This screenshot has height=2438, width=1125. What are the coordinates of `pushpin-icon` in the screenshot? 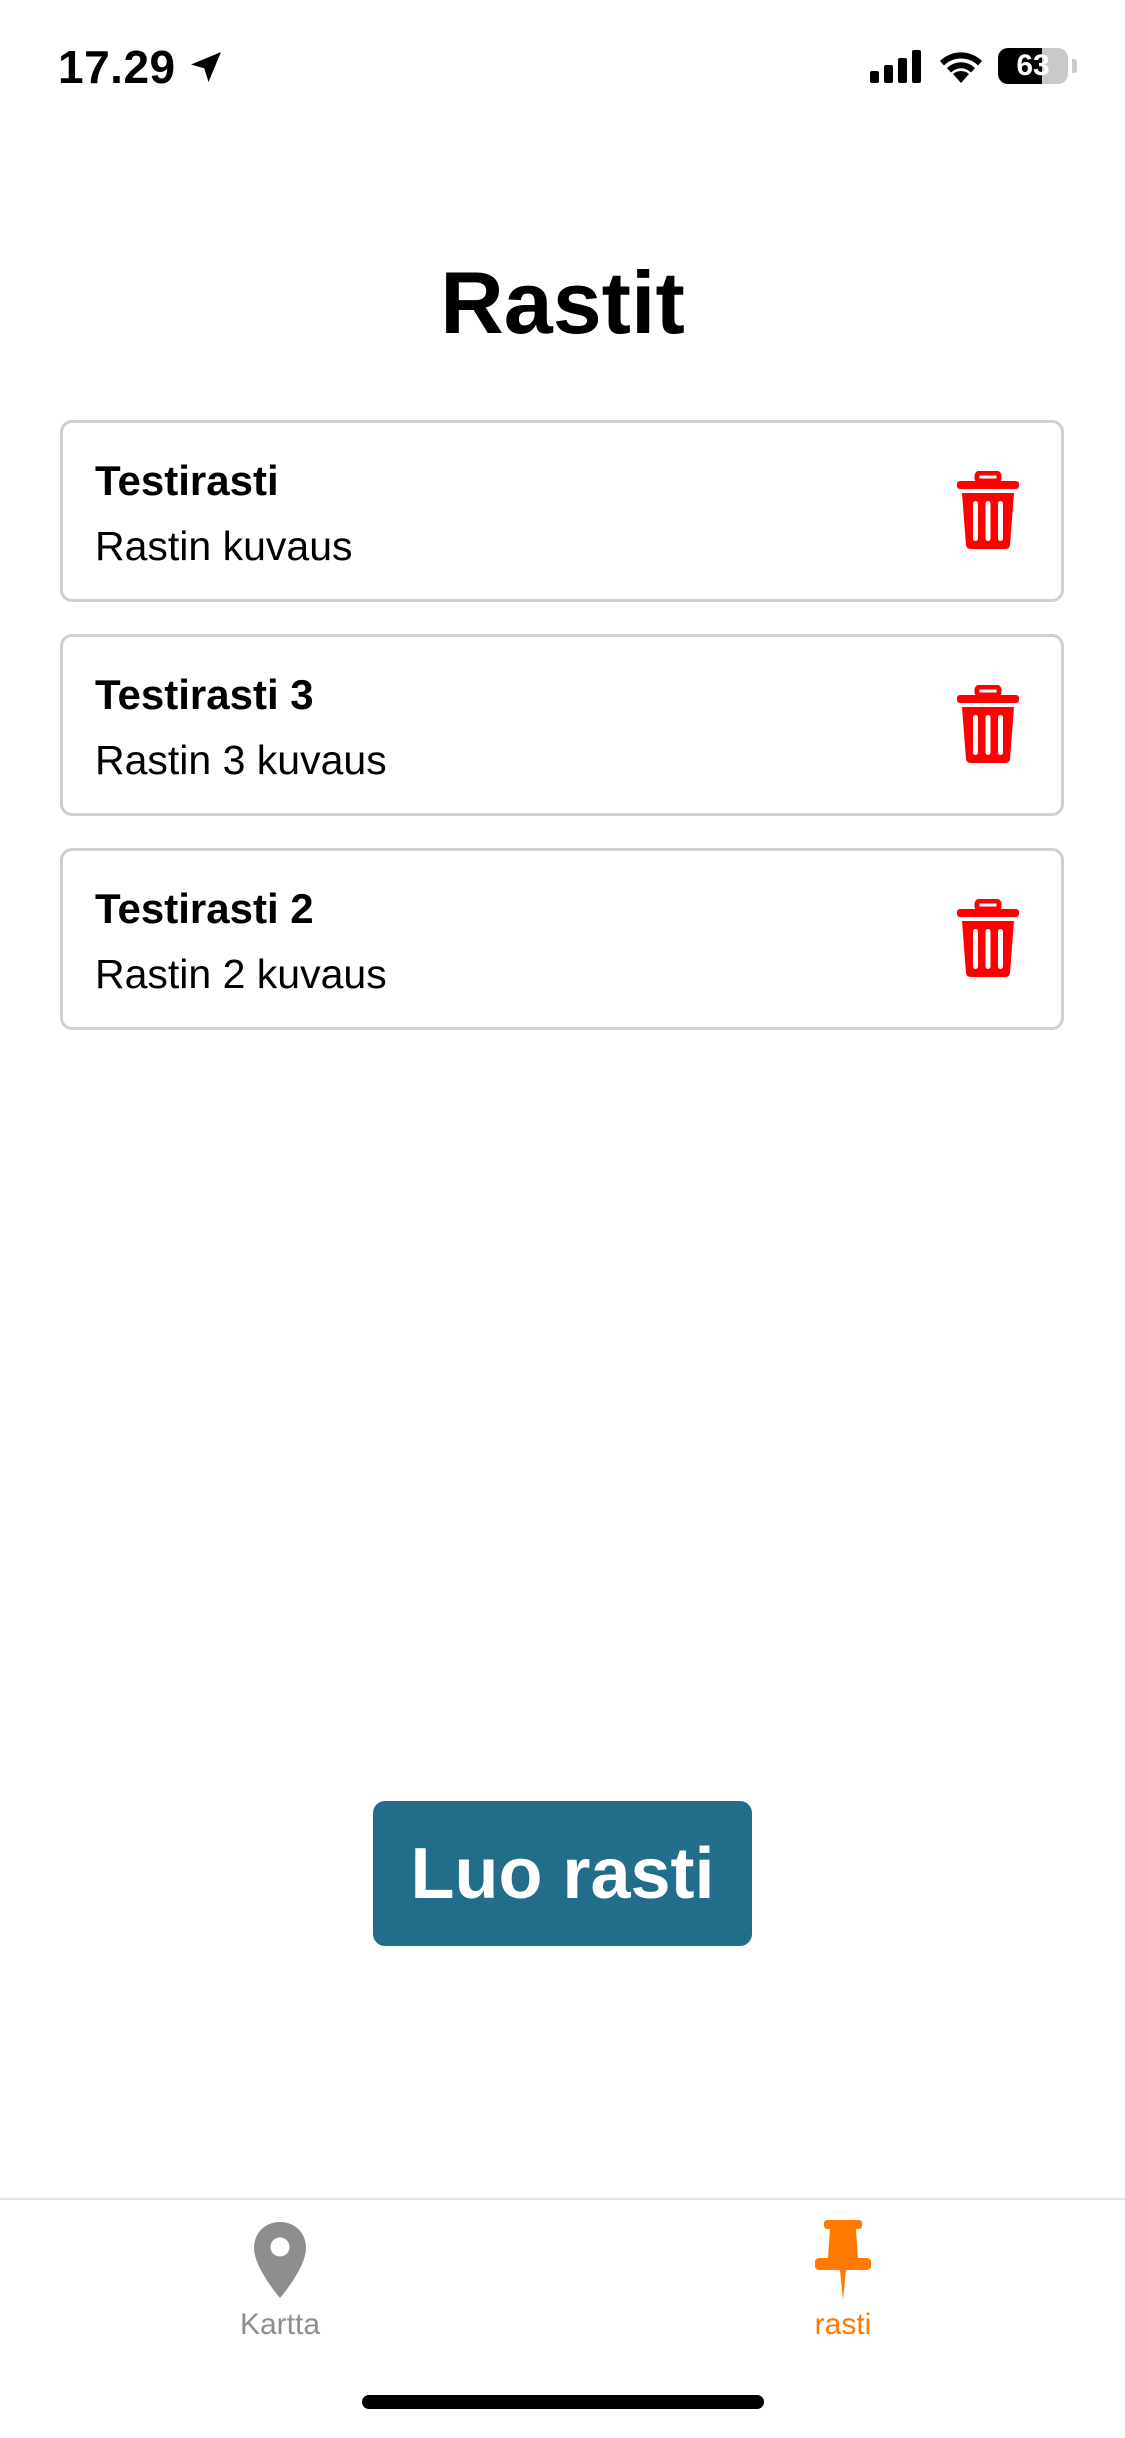 It's located at (843, 2260).